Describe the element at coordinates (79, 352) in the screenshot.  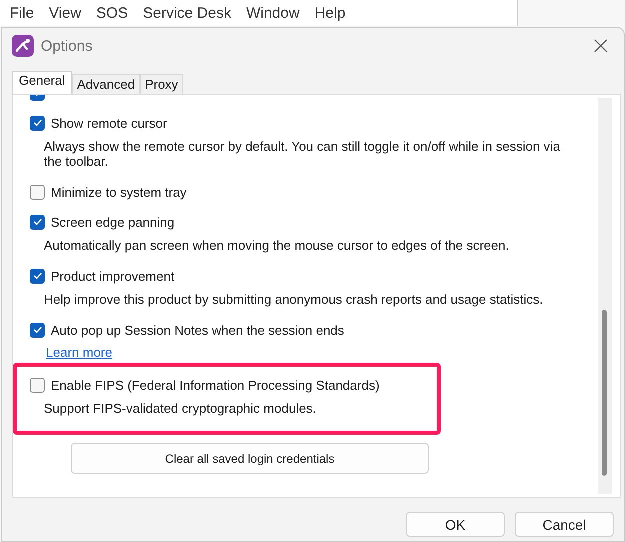
I see `learn-more-link: Learn more` at that location.